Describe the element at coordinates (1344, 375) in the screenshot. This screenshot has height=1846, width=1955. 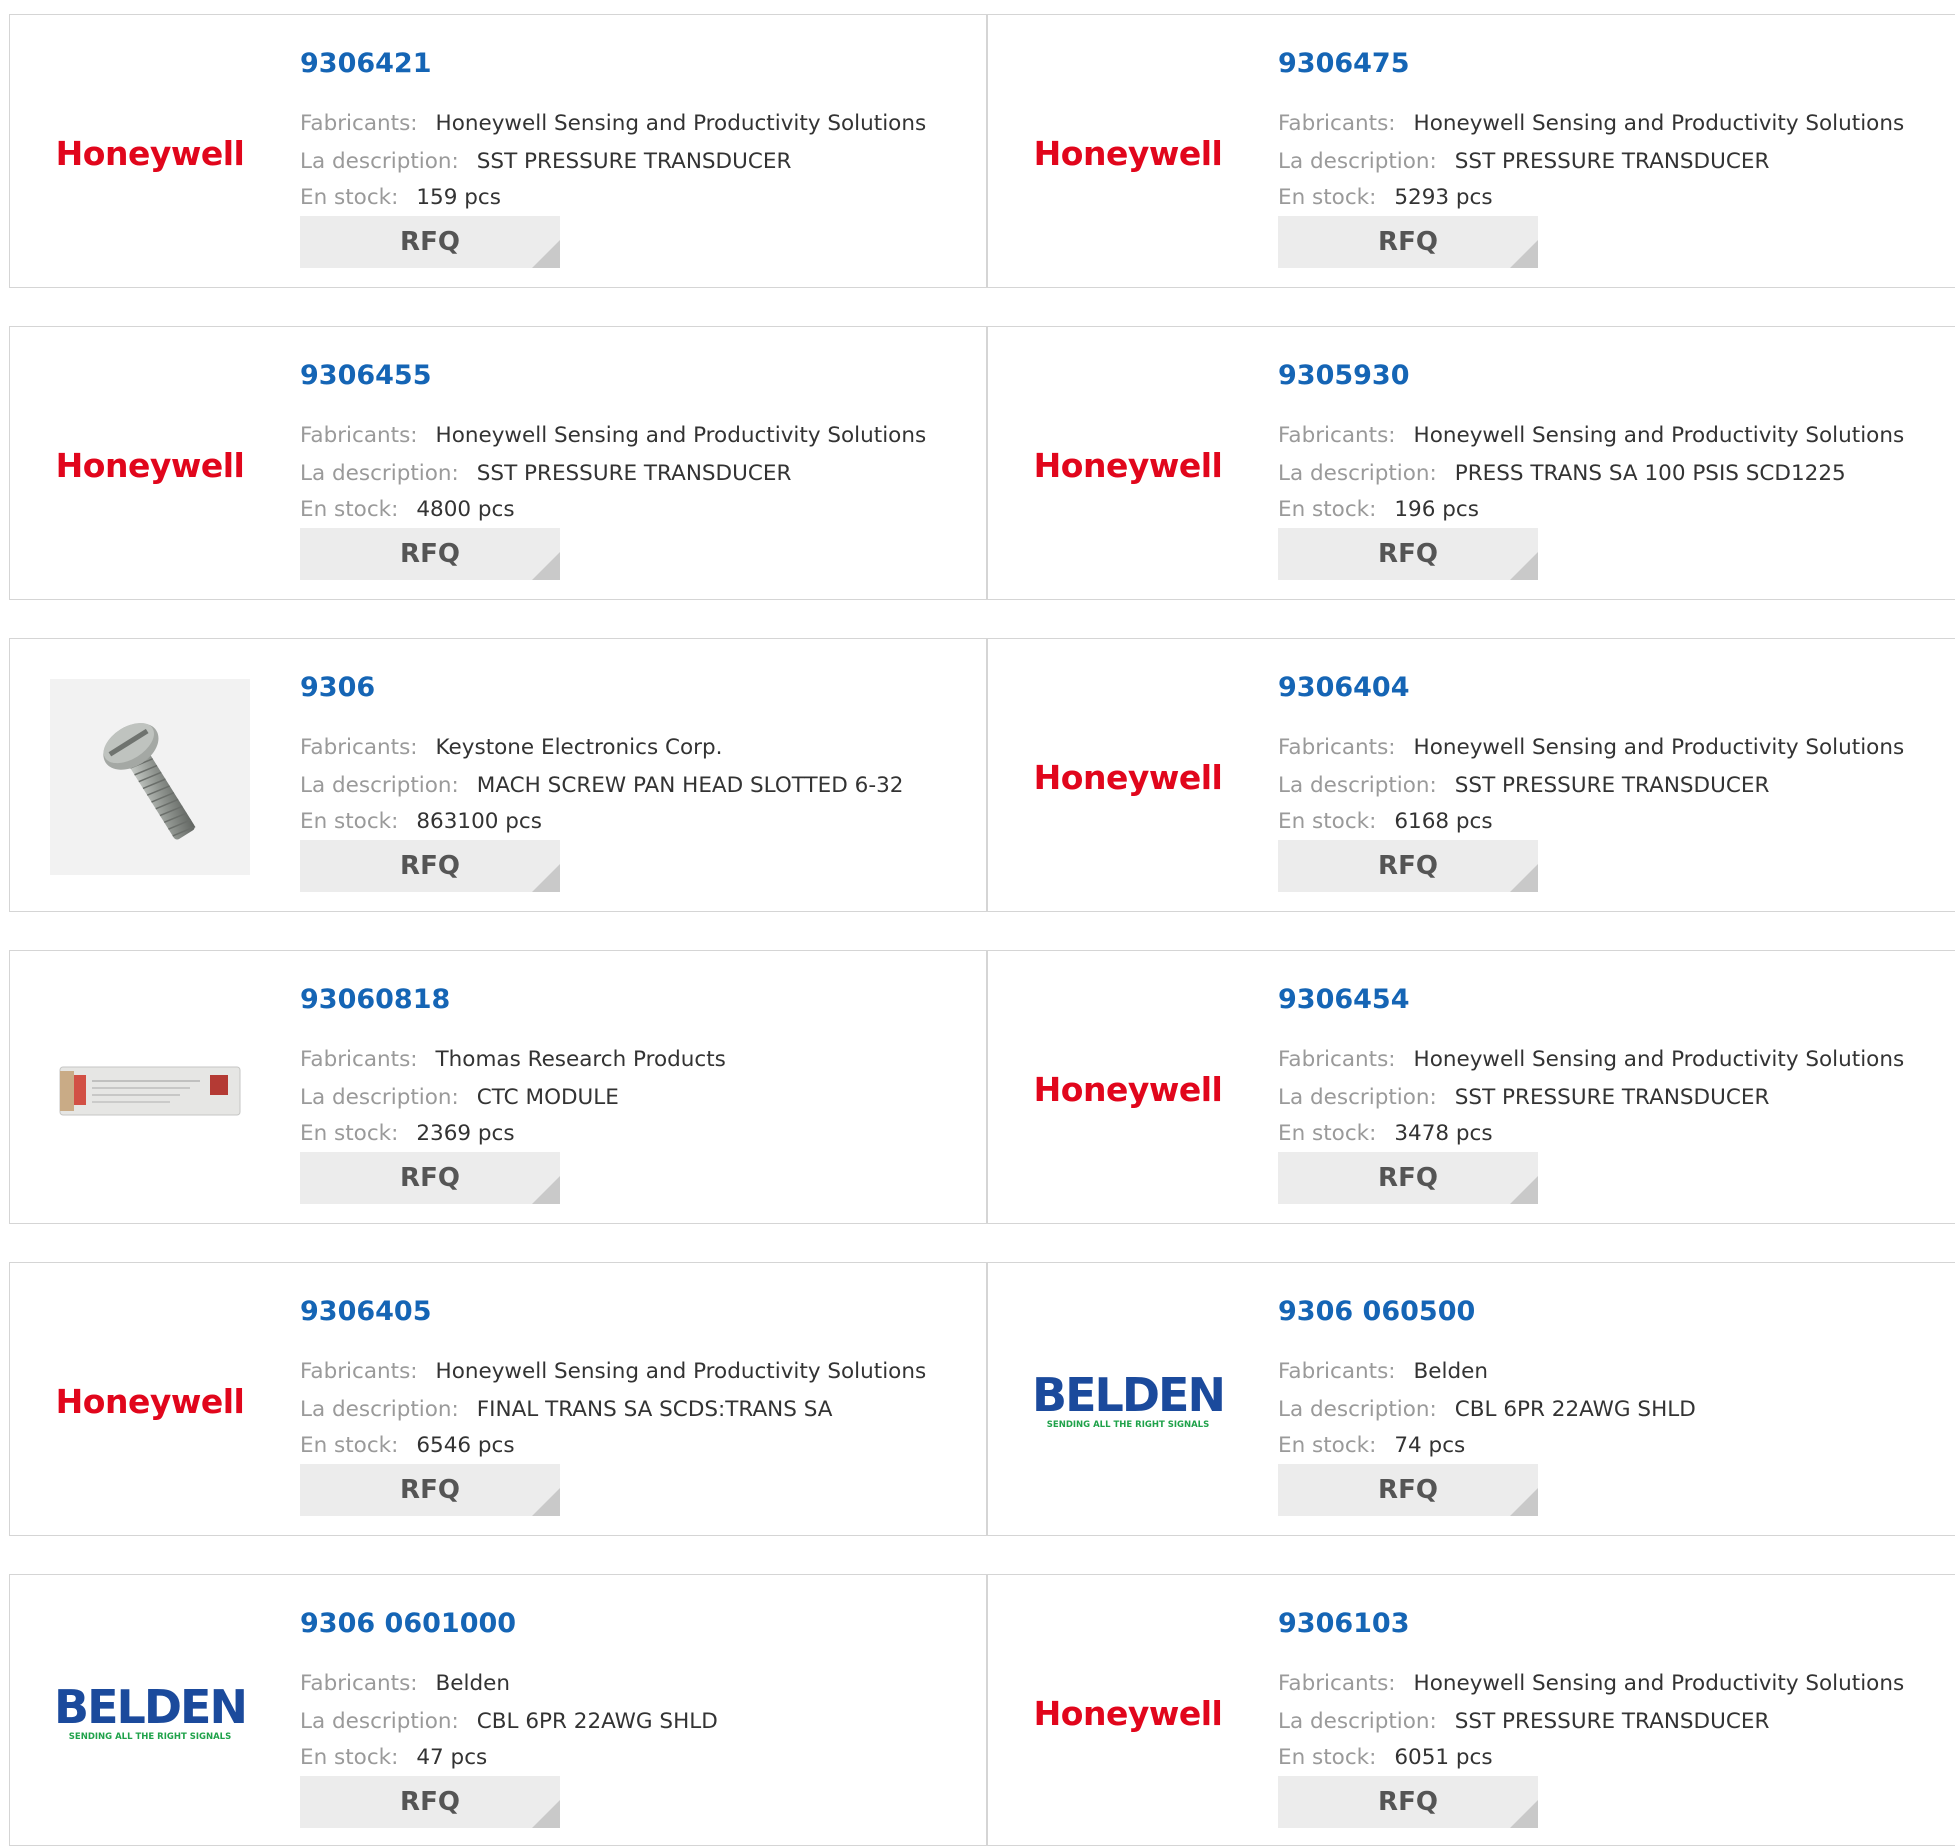
I see `part-number-link: 9305930` at that location.